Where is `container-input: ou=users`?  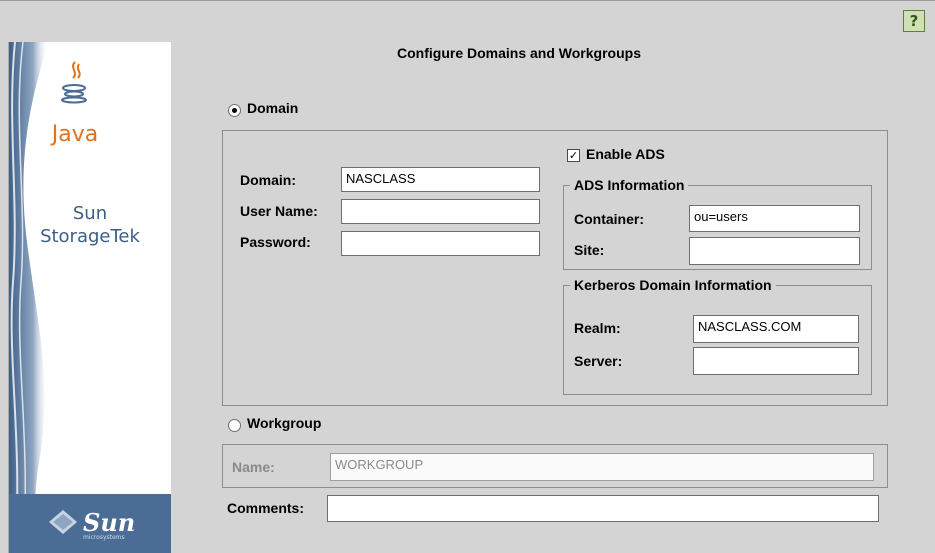
container-input: ou=users is located at coordinates (774, 218).